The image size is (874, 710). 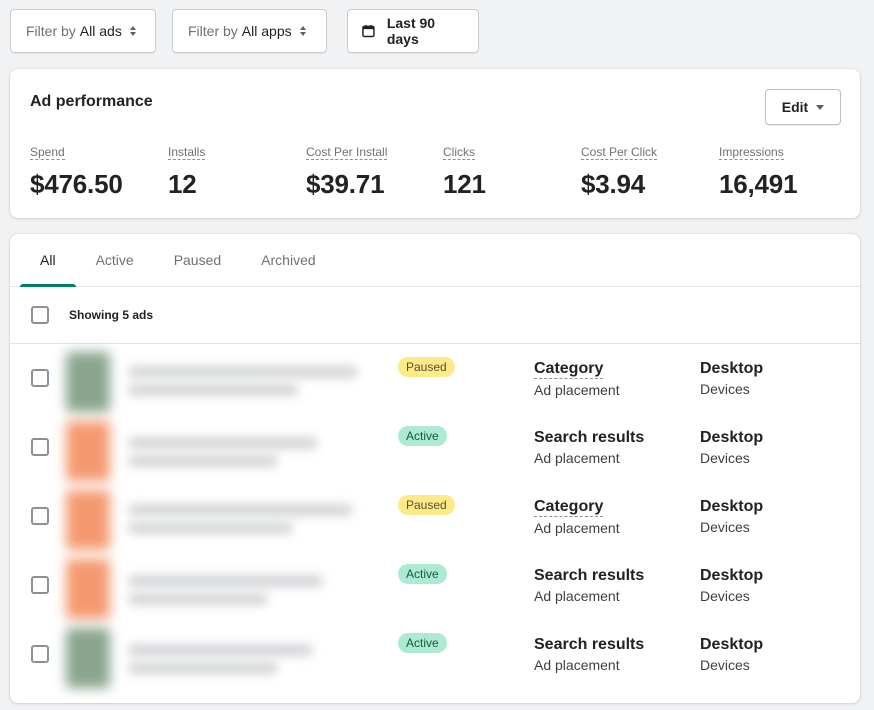 I want to click on metric-value: $39.71, so click(x=345, y=184).